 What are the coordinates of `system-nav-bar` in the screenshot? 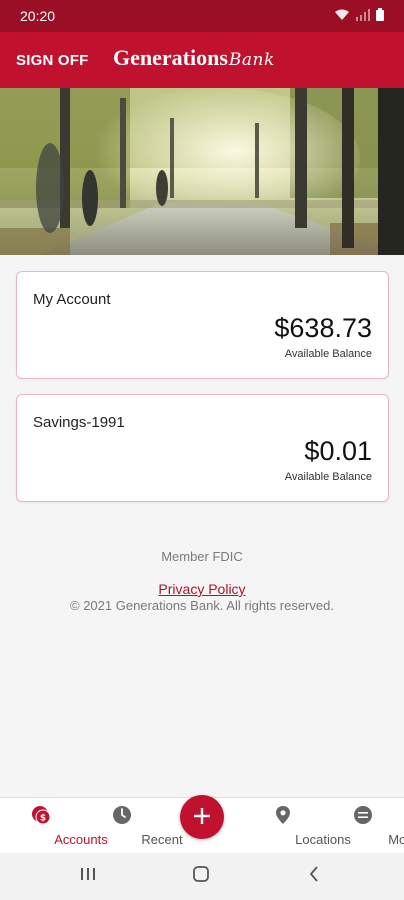 It's located at (202, 876).